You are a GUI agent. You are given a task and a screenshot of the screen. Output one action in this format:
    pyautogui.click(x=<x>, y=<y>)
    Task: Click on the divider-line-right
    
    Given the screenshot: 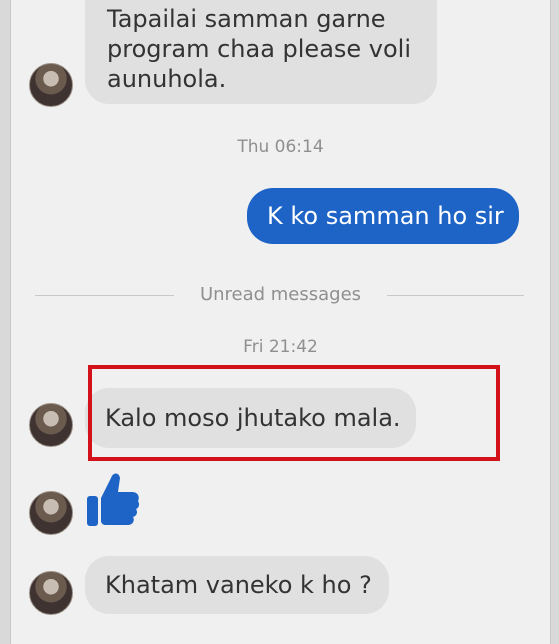 What is the action you would take?
    pyautogui.click(x=455, y=295)
    